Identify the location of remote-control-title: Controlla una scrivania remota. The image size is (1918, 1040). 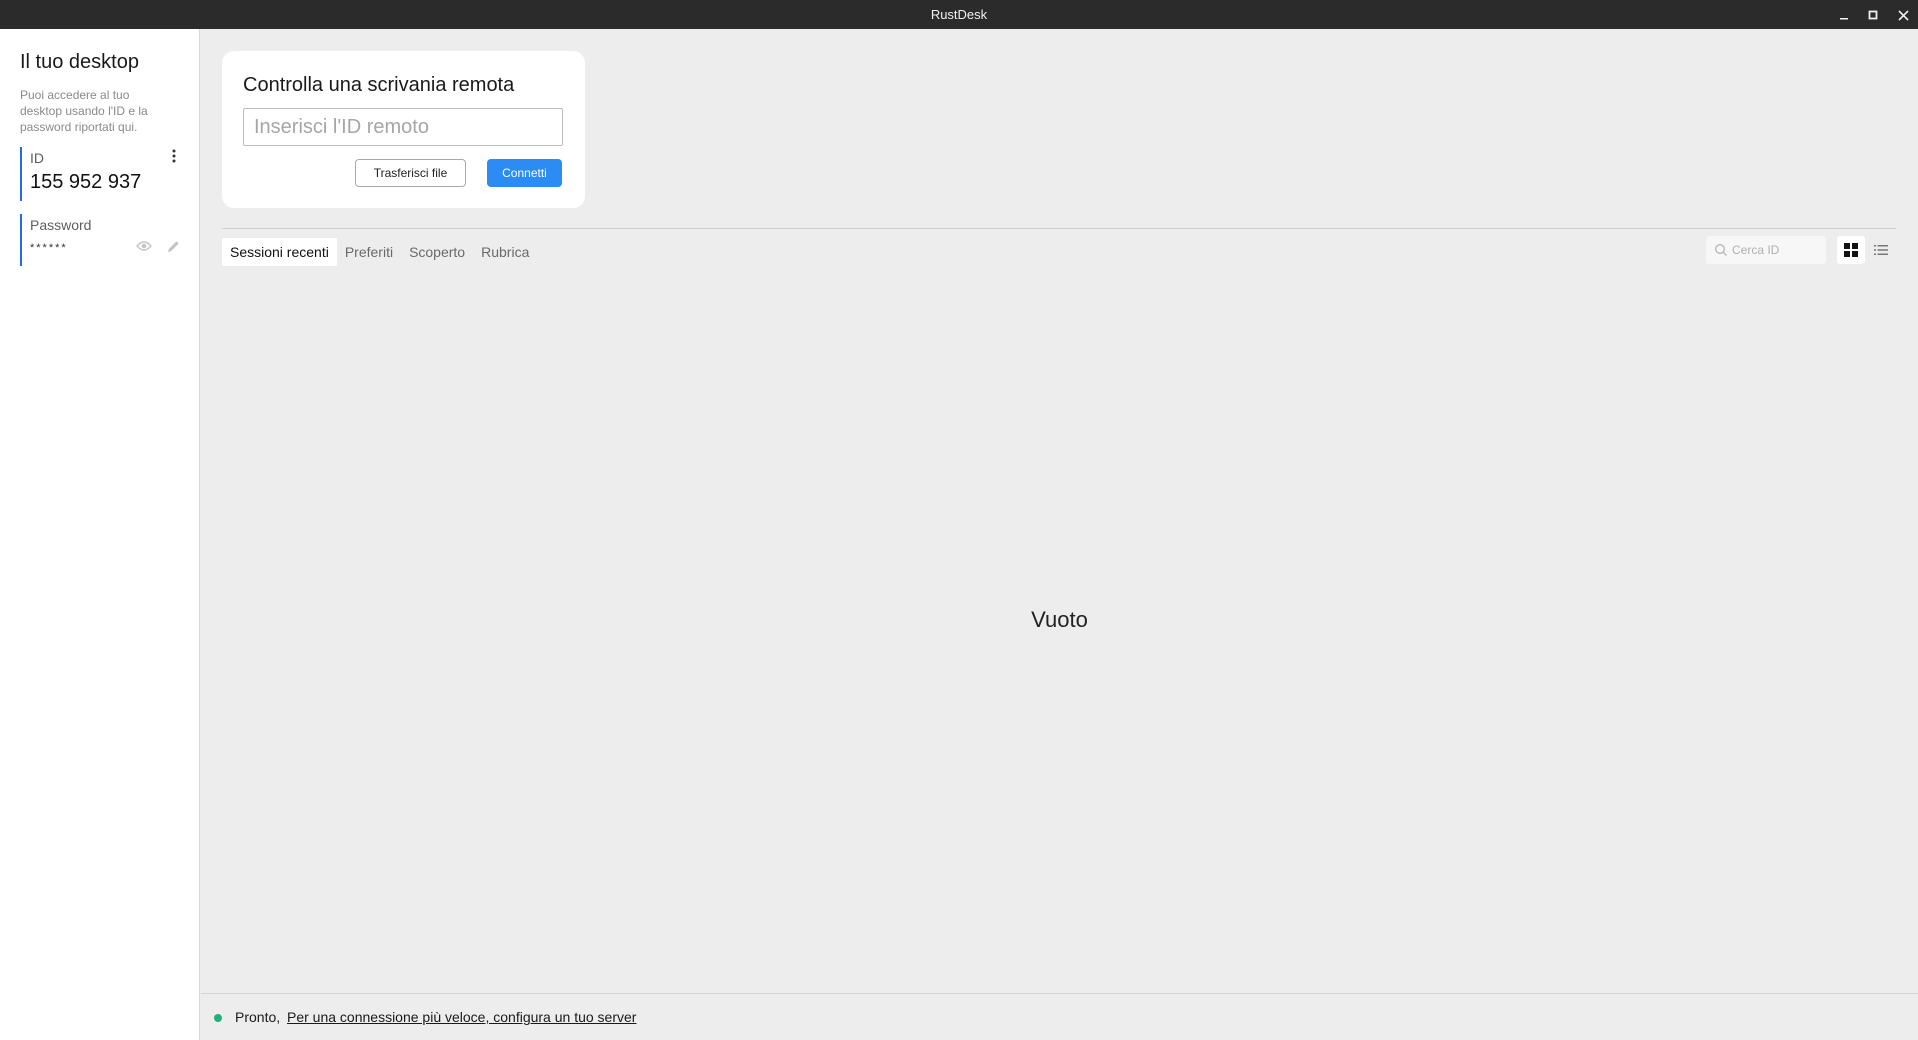
(379, 85).